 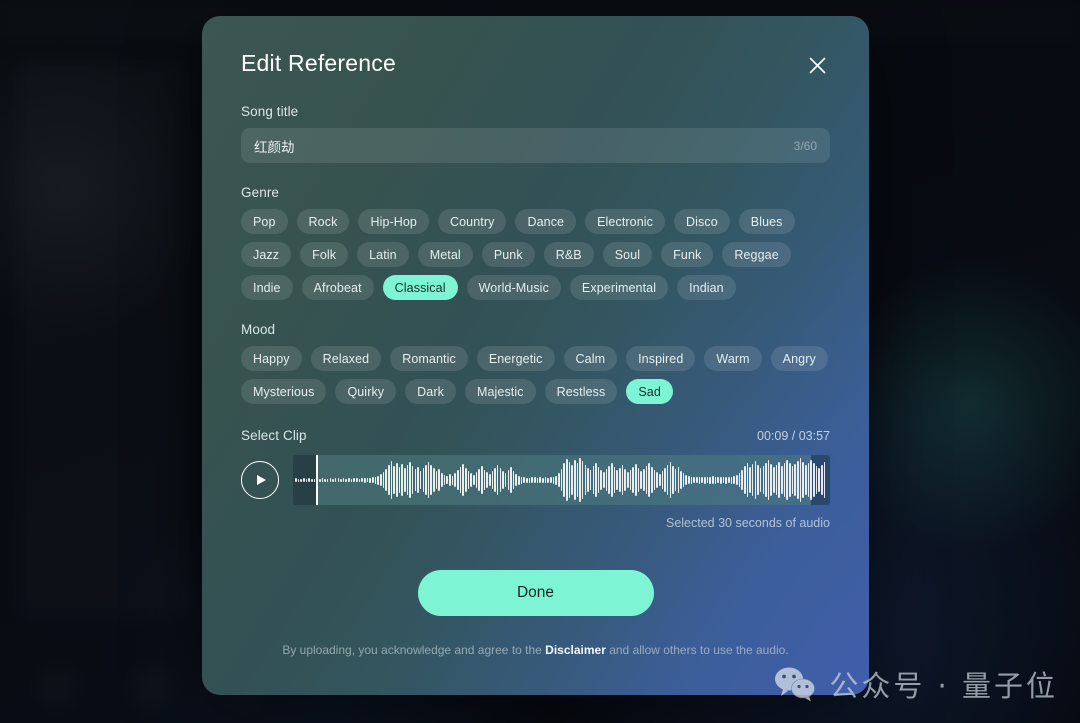 What do you see at coordinates (561, 480) in the screenshot?
I see `waveform-scrubber` at bounding box center [561, 480].